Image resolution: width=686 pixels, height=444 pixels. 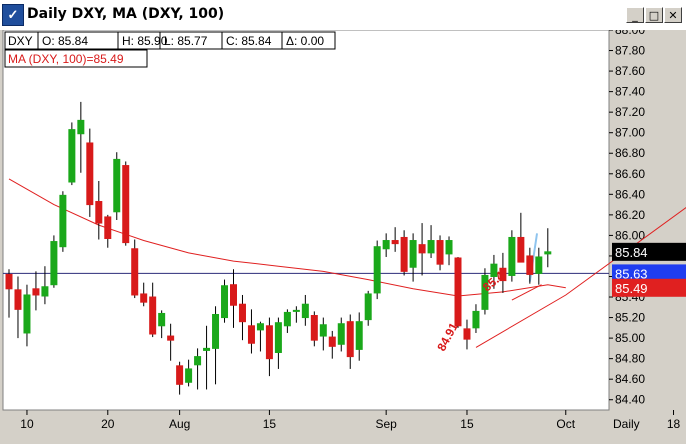 What do you see at coordinates (27, 424) in the screenshot?
I see `x-tick-label: 10` at bounding box center [27, 424].